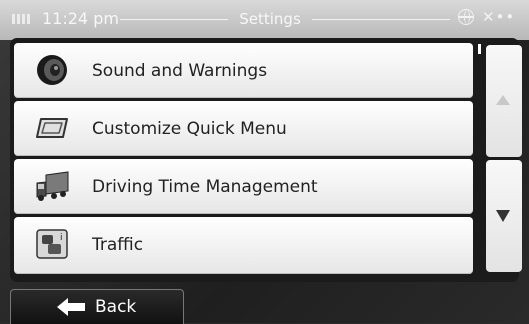  I want to click on status-divider-right, so click(381, 19).